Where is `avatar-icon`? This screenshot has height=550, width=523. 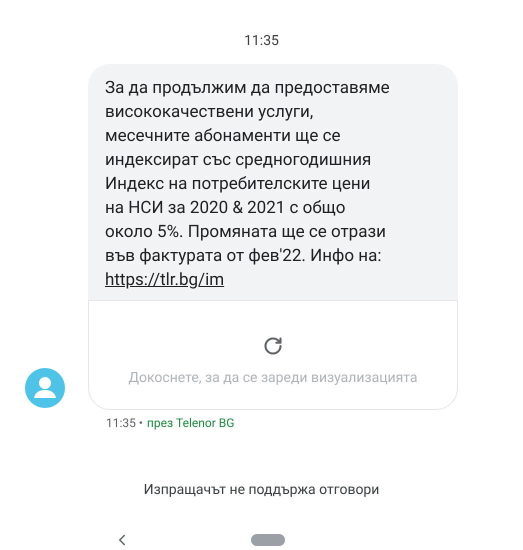
avatar-icon is located at coordinates (45, 388).